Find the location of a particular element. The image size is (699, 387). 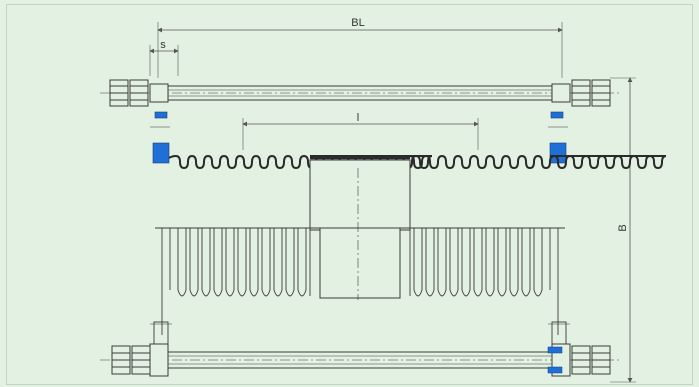

tie-rod-bottom is located at coordinates (360, 360).